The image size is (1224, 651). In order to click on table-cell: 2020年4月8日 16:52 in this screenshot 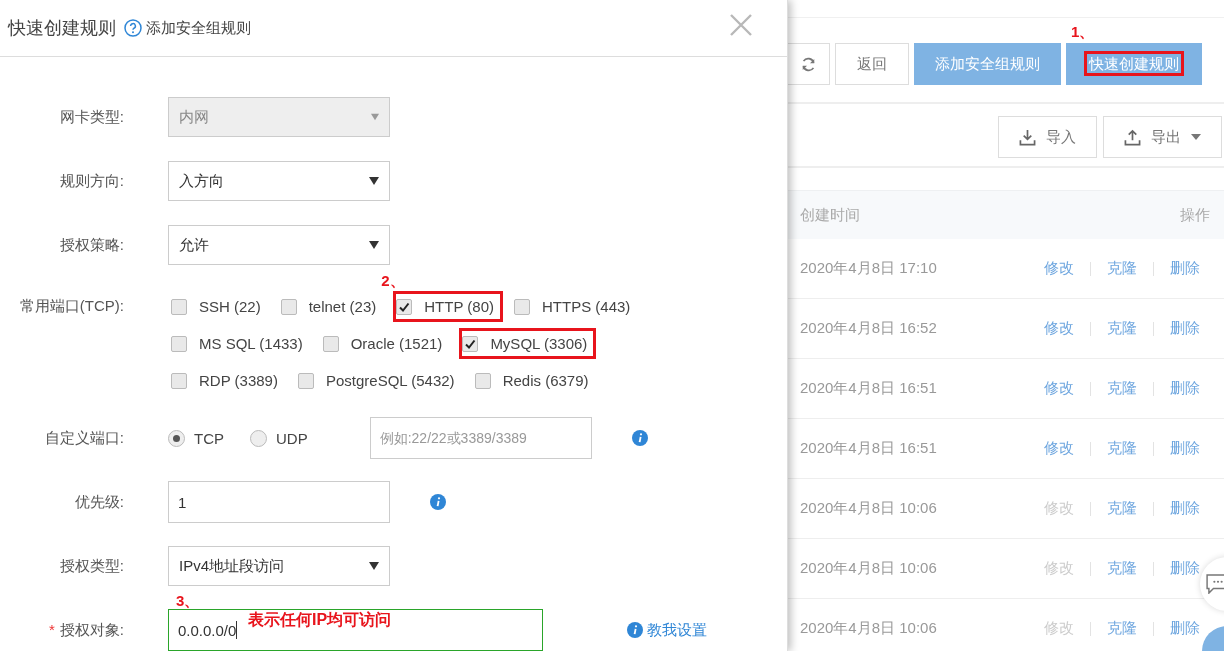, I will do `click(868, 328)`.